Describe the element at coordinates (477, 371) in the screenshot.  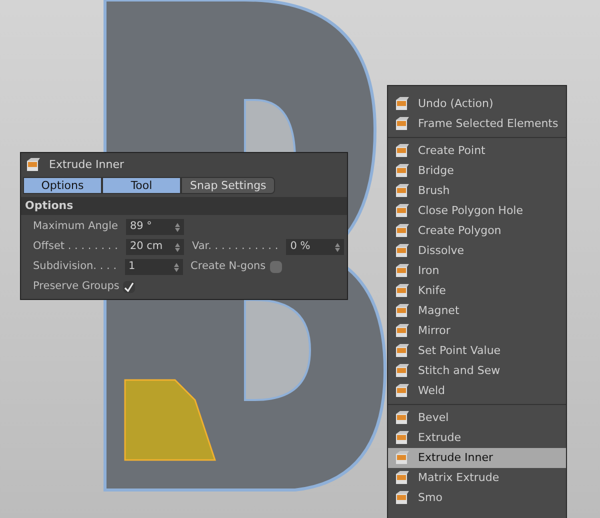
I see `menu-item: Stitch and Sew` at that location.